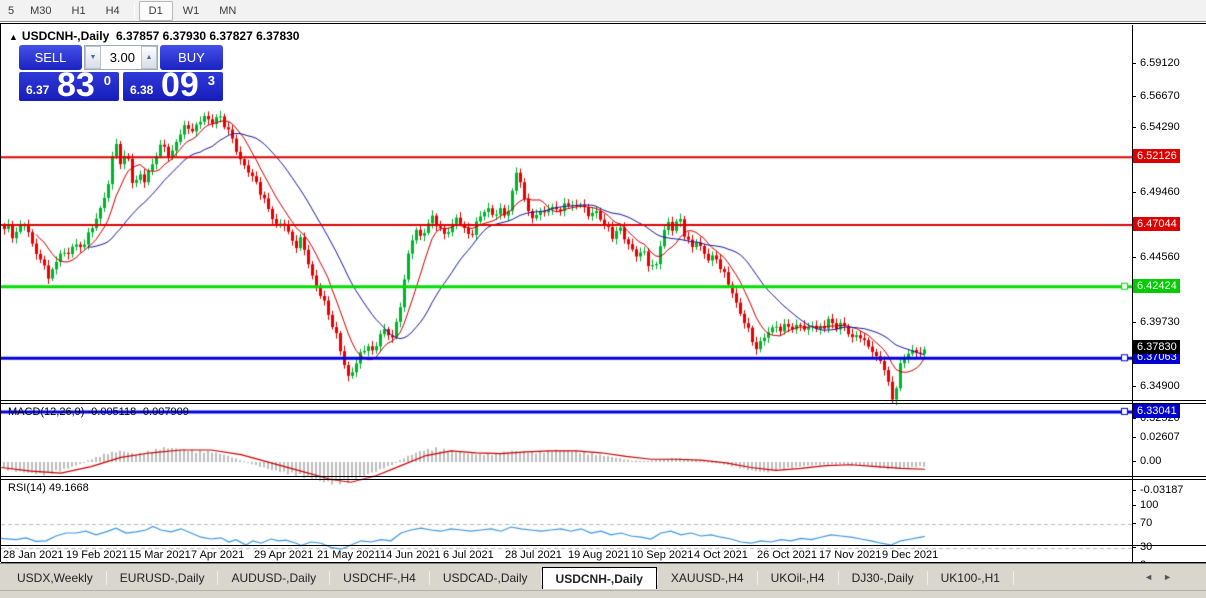  What do you see at coordinates (603, 590) in the screenshot?
I see `tab-strip-divider` at bounding box center [603, 590].